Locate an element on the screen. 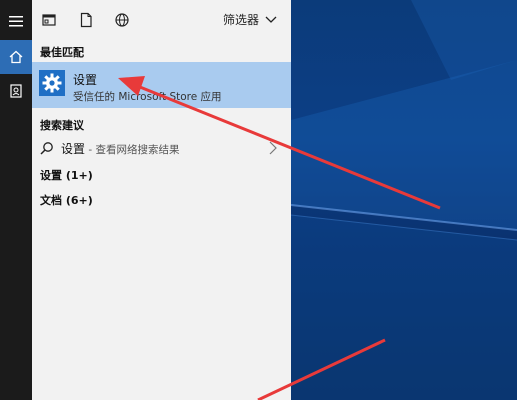 The height and width of the screenshot is (400, 517). filters-label: 筛选器 is located at coordinates (240, 20).